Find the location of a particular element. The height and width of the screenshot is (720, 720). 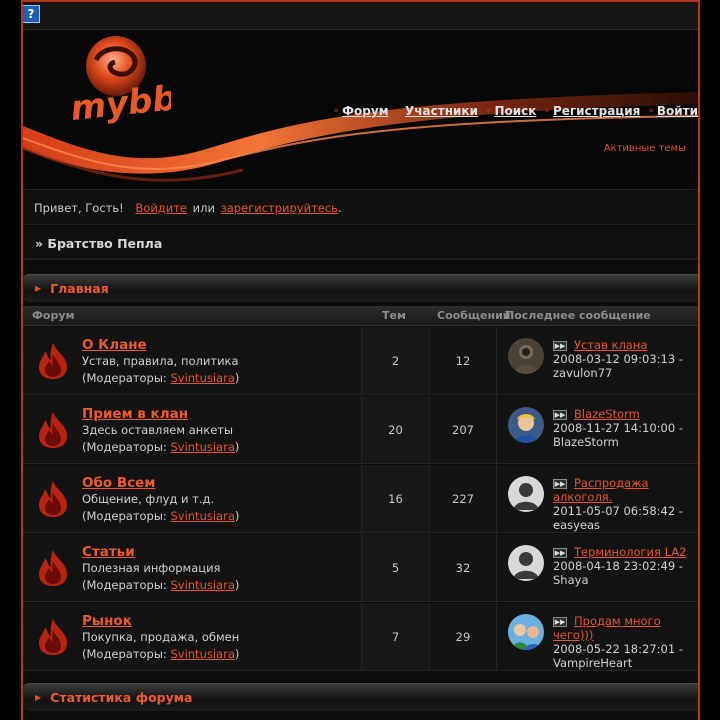

nav-item-search: » Поиск is located at coordinates (511, 111).